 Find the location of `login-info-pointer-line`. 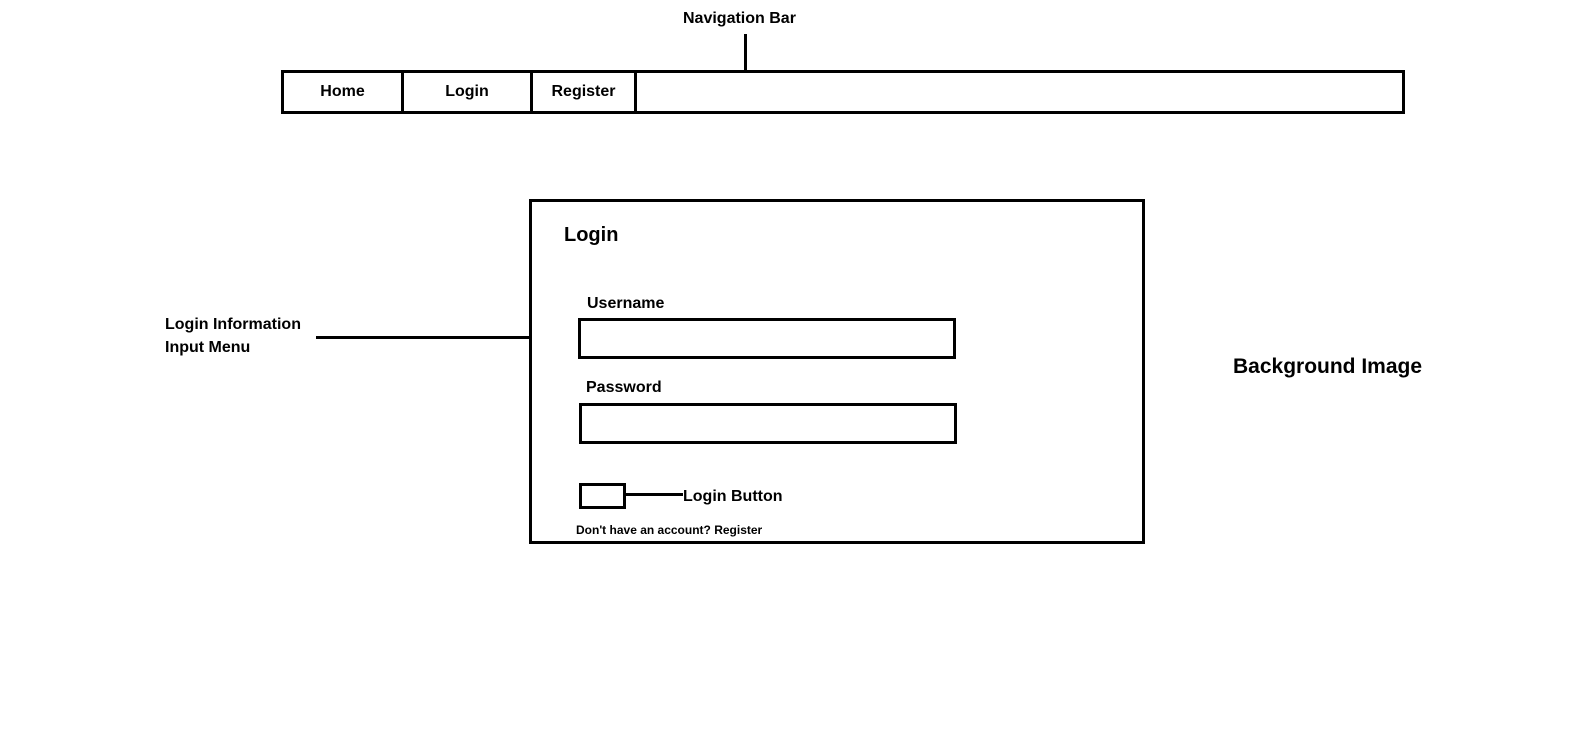

login-info-pointer-line is located at coordinates (423, 337).